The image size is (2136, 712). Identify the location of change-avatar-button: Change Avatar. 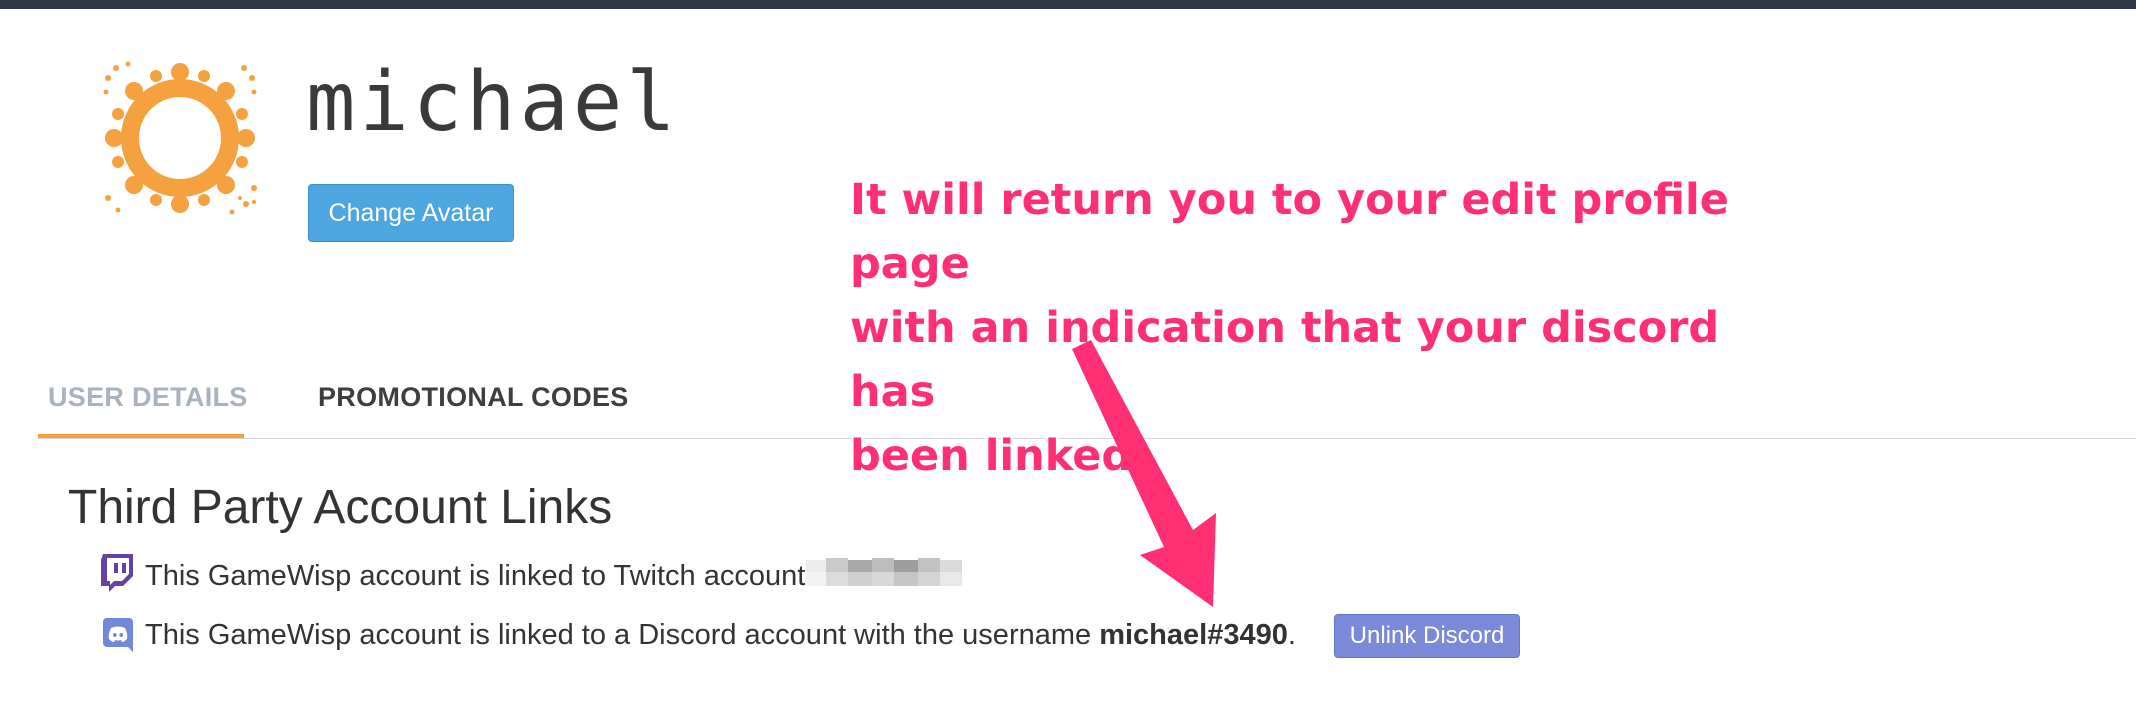
(411, 213).